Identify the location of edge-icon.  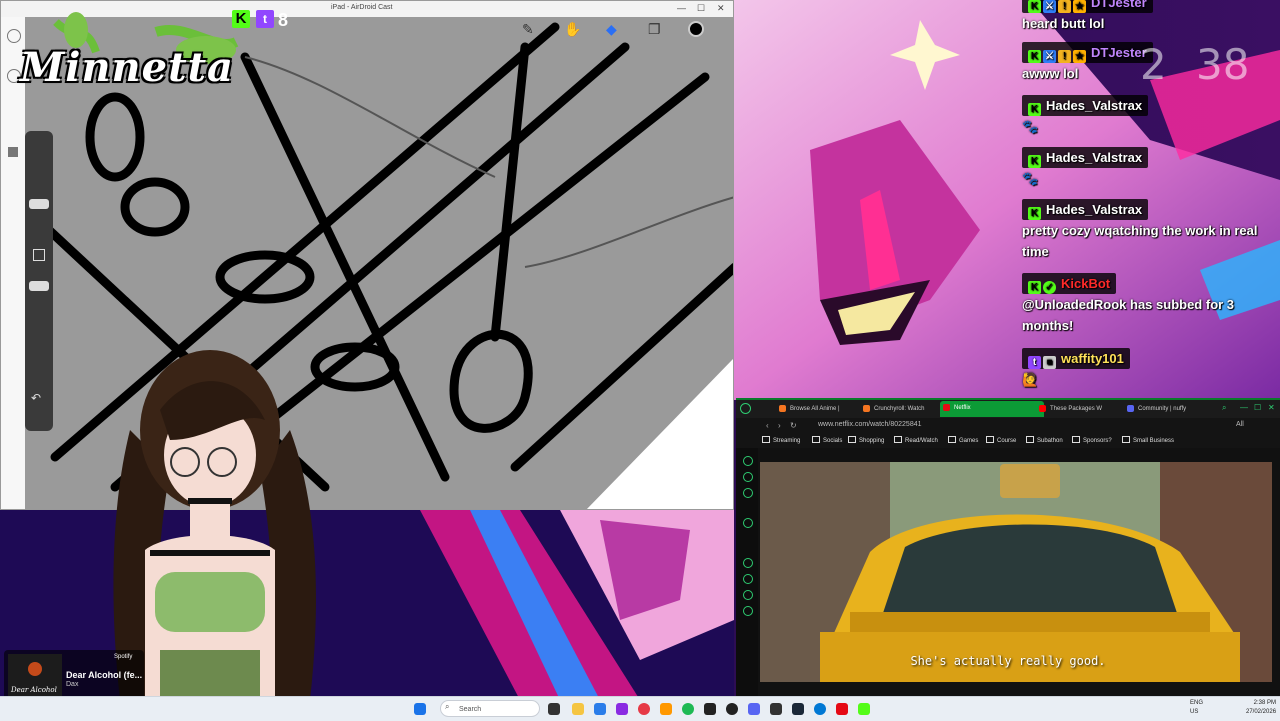
(820, 709).